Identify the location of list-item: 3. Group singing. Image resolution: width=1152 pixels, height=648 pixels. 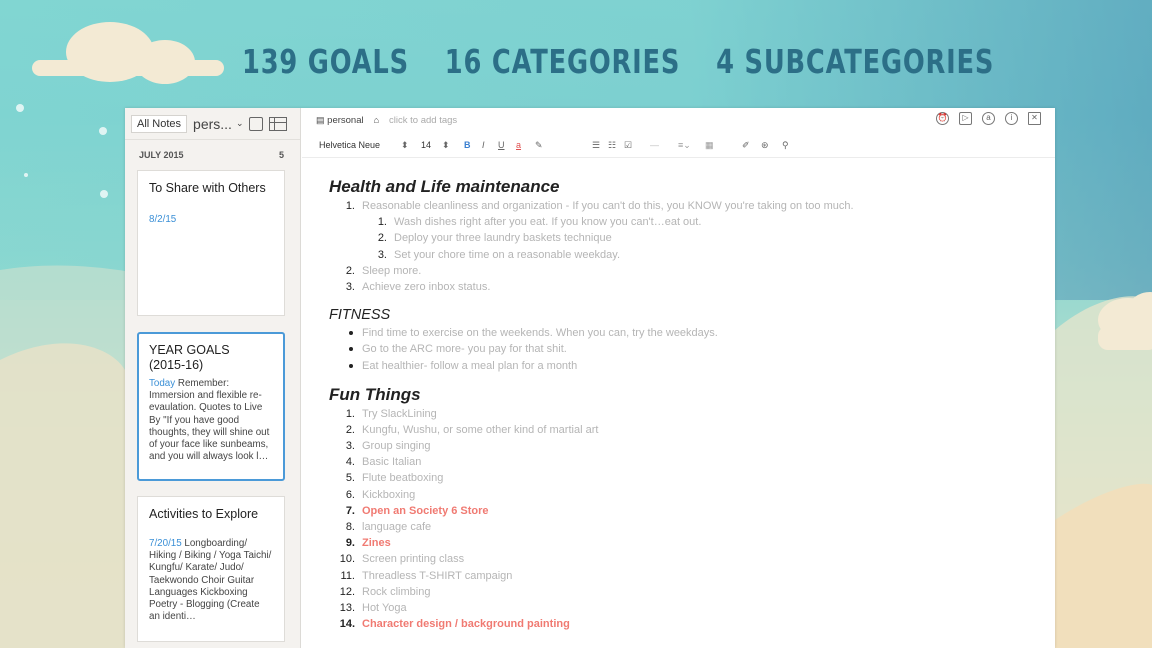
(692, 446).